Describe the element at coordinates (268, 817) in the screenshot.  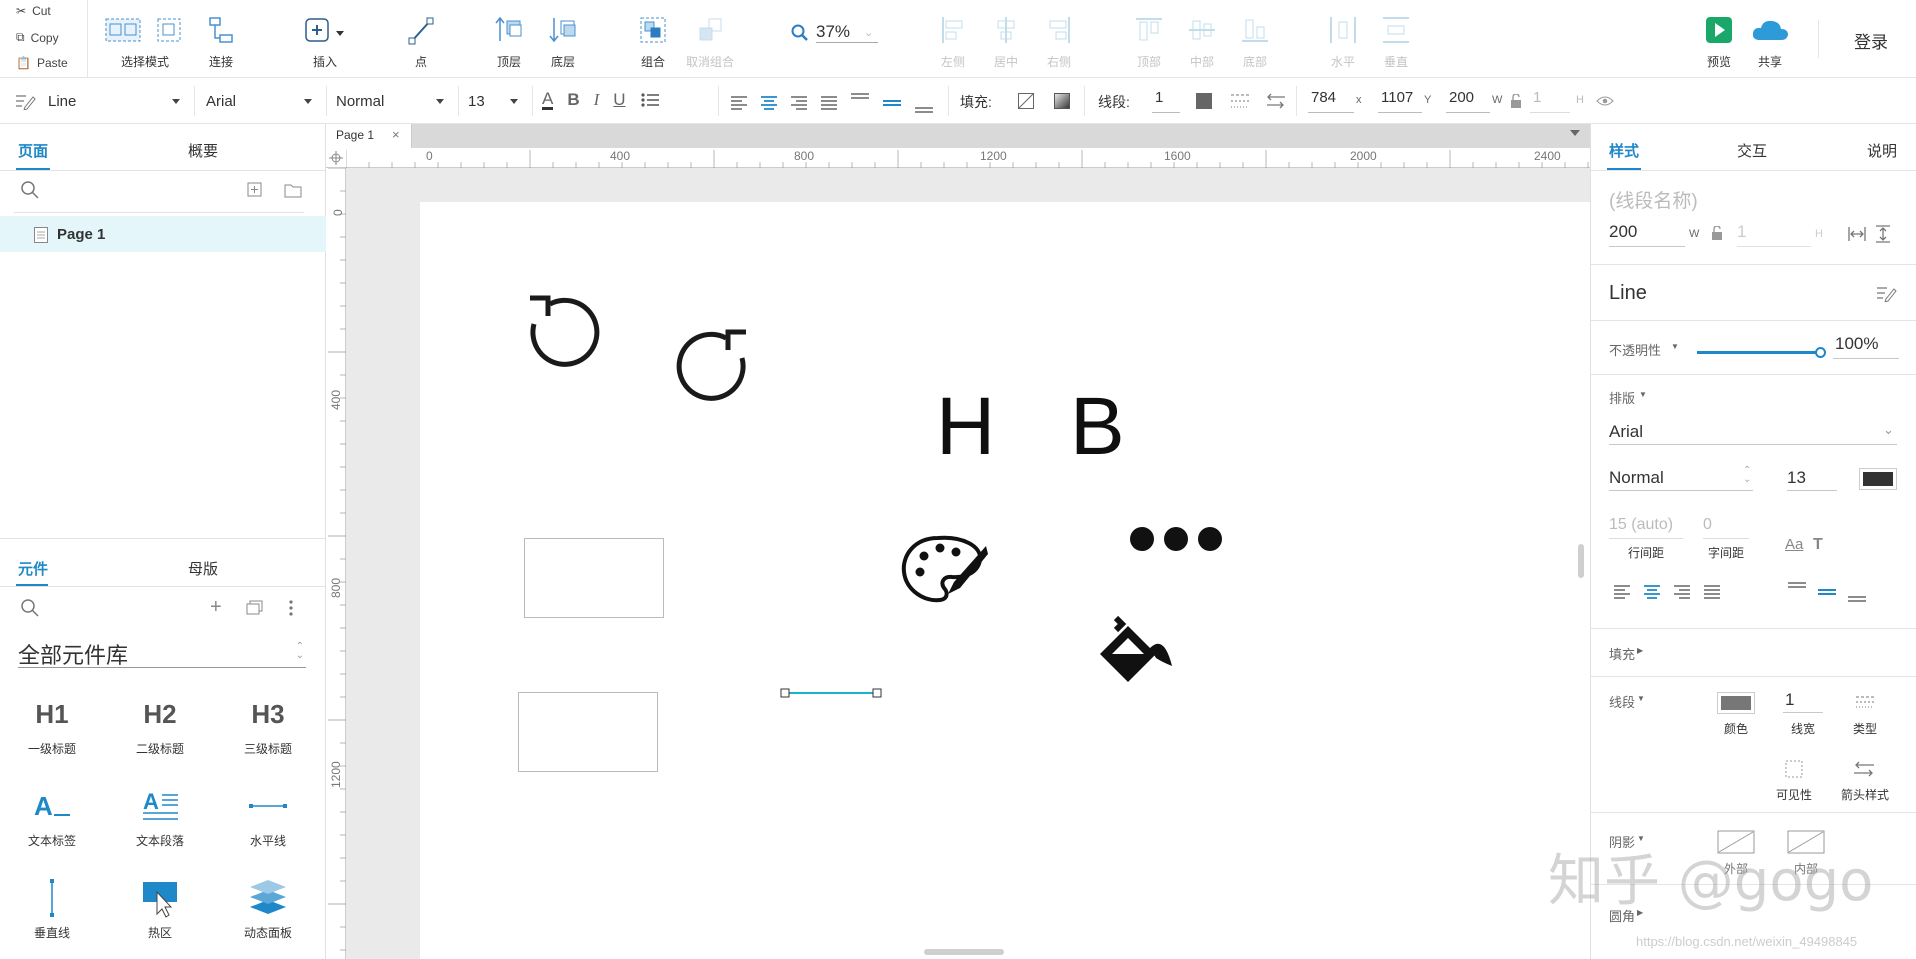
I see `widget-horizontal-line: 水平线` at that location.